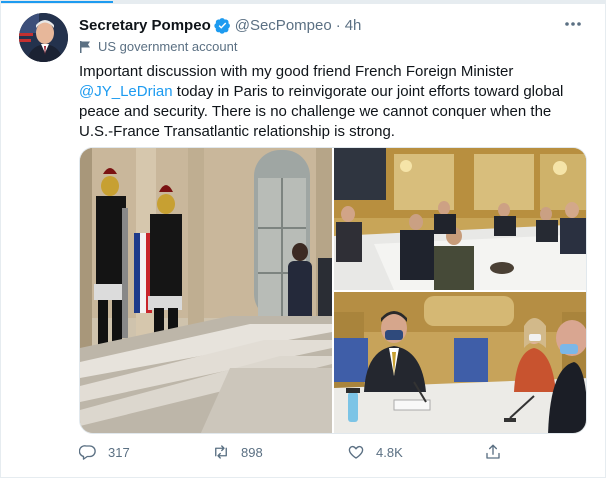 This screenshot has width=606, height=478. I want to click on like-icon, so click(356, 452).